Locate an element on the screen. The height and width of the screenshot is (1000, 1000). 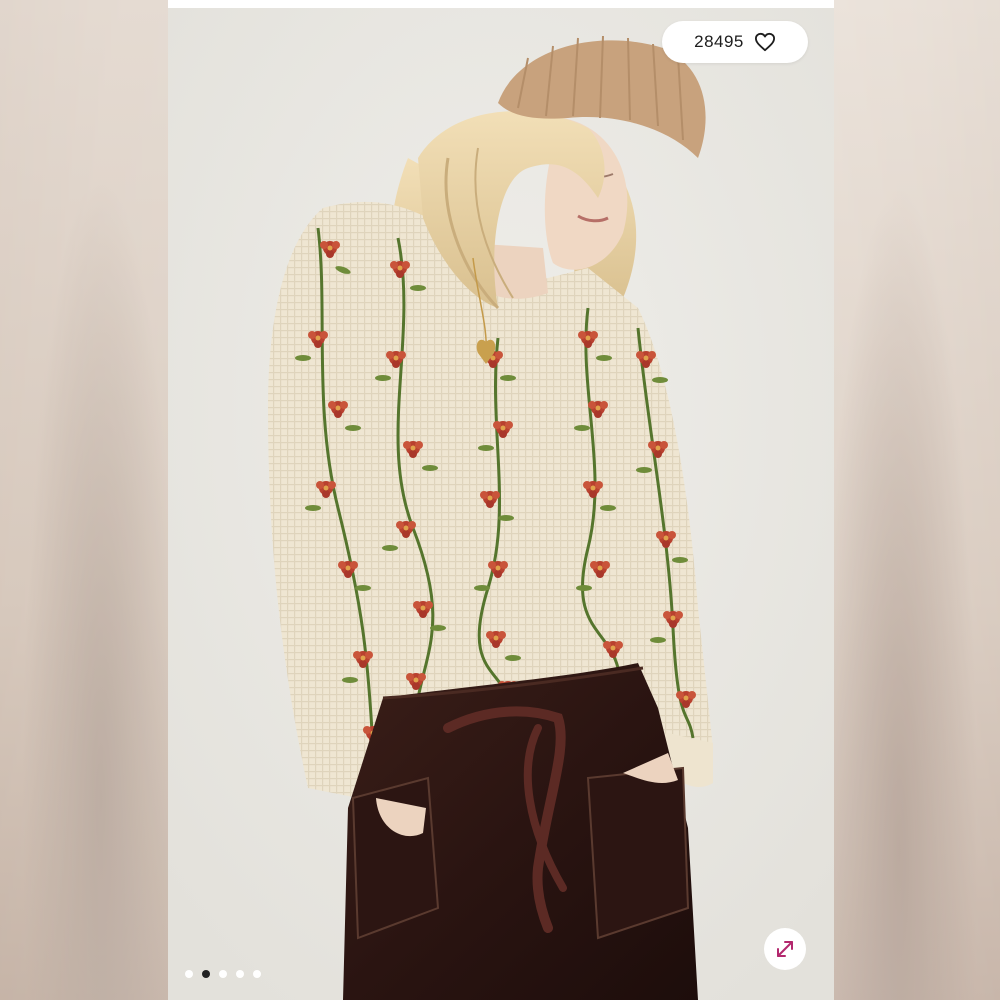
fullscreen-button is located at coordinates (785, 949).